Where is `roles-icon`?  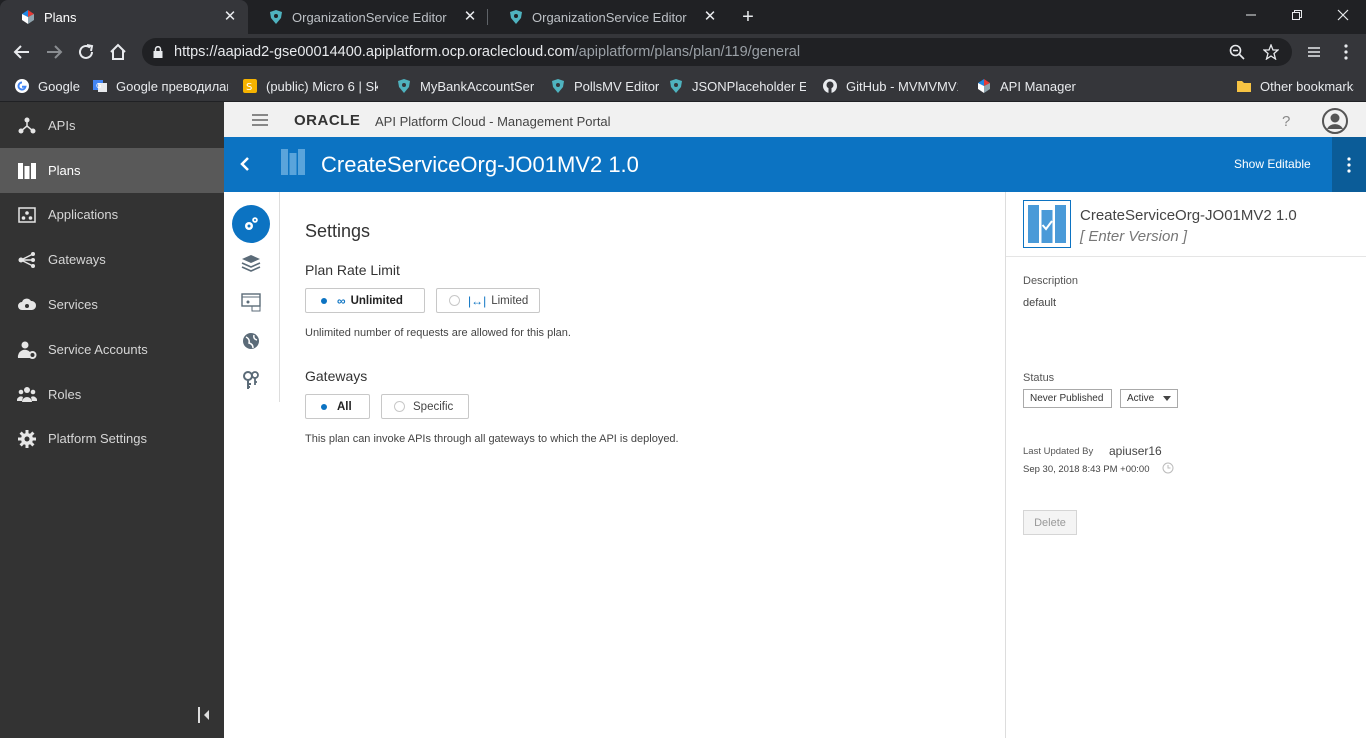
roles-icon is located at coordinates (27, 395).